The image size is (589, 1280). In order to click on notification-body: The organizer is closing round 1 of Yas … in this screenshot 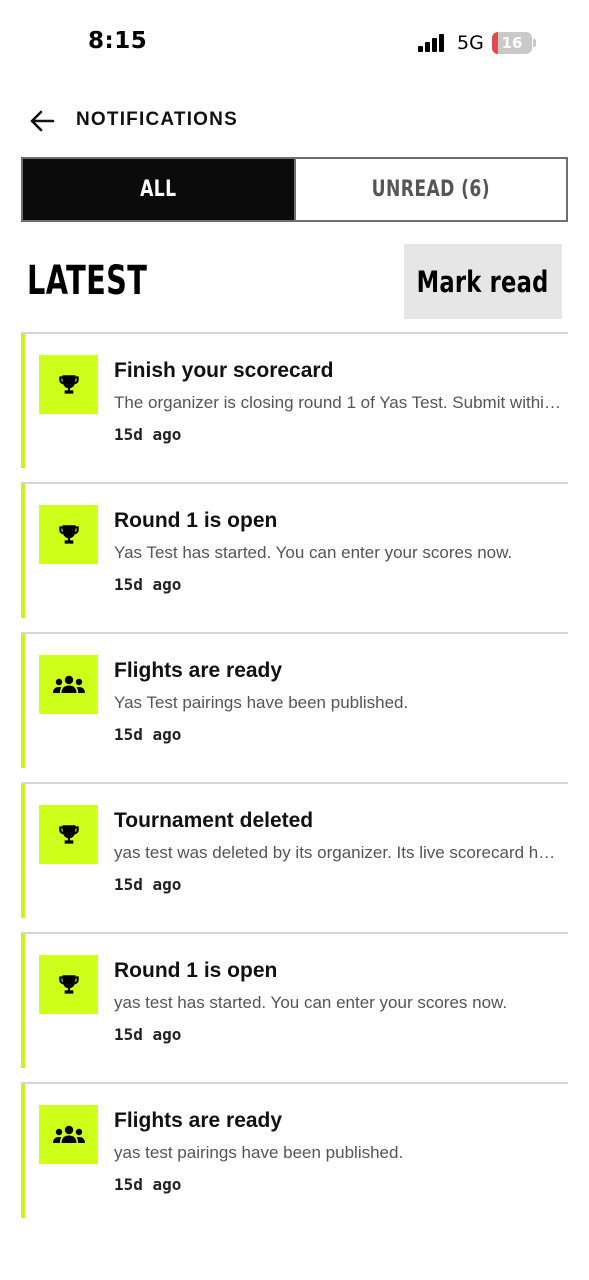, I will do `click(339, 402)`.